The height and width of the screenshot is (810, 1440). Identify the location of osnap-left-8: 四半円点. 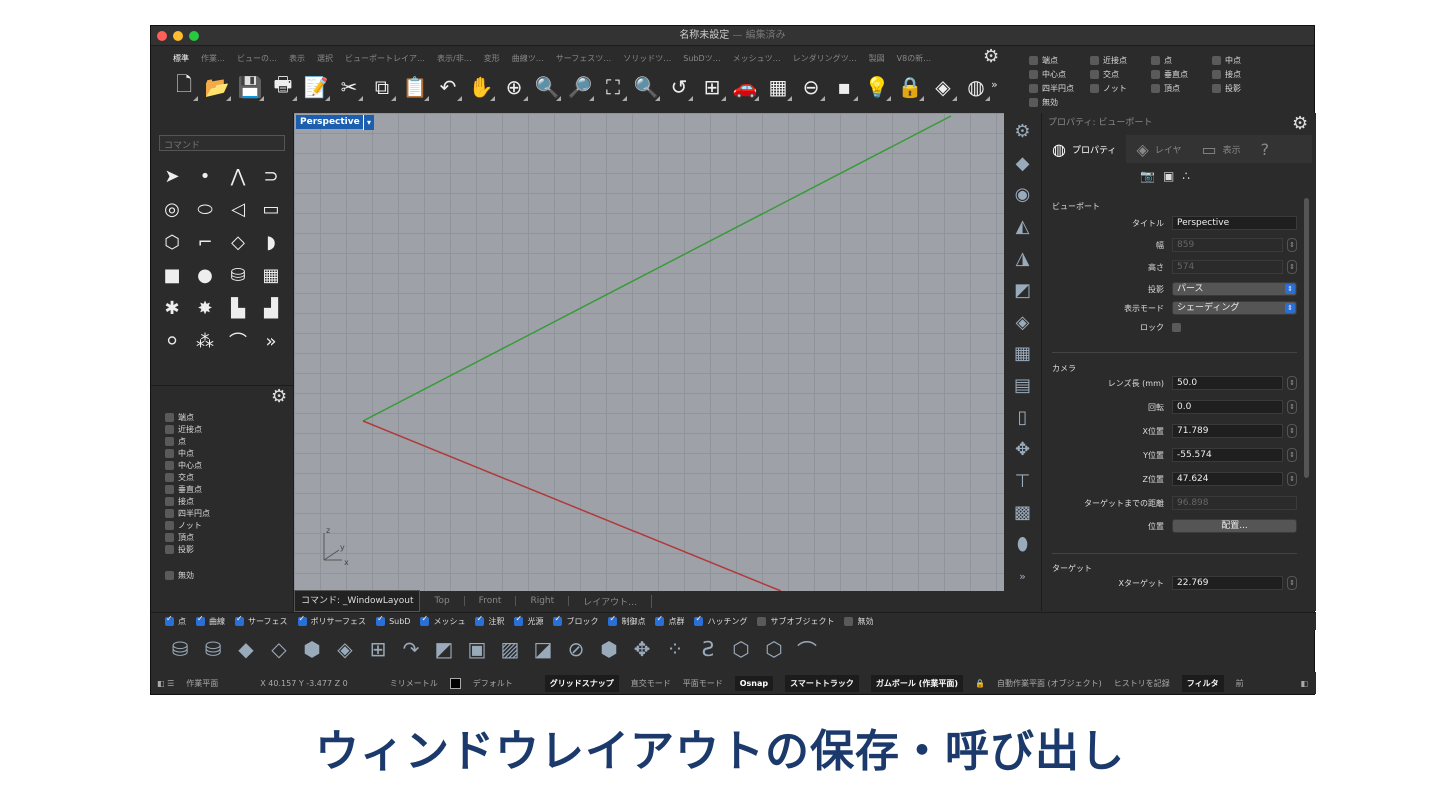
(187, 513).